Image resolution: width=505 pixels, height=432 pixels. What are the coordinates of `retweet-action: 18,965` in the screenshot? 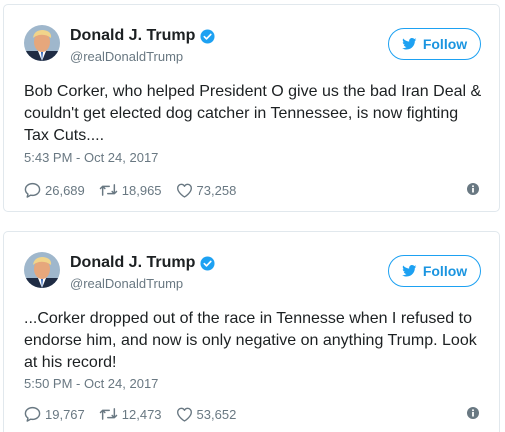 It's located at (130, 190).